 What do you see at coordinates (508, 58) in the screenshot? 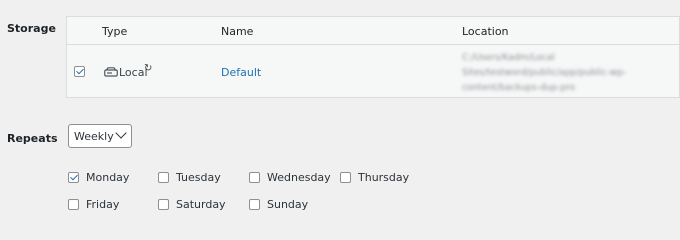
I see `storage-location-line: C:/Users/Kadm/Local` at bounding box center [508, 58].